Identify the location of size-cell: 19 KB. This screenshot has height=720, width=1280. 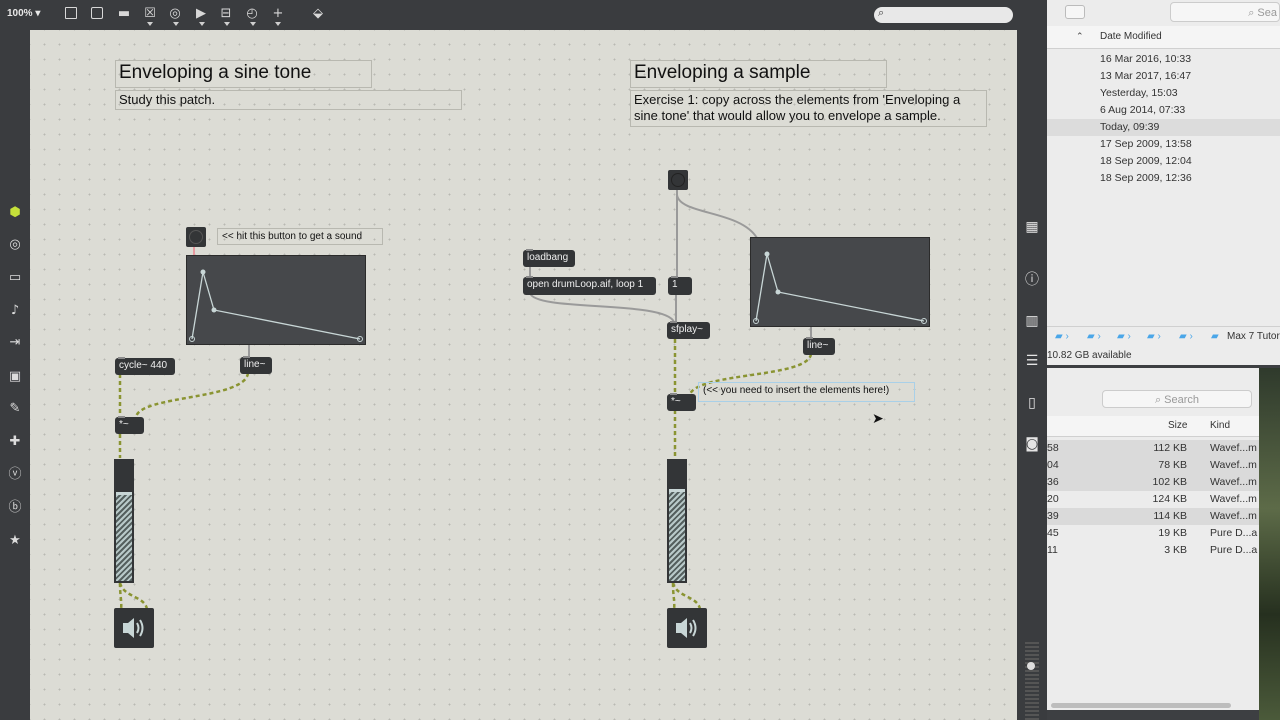
(1172, 533).